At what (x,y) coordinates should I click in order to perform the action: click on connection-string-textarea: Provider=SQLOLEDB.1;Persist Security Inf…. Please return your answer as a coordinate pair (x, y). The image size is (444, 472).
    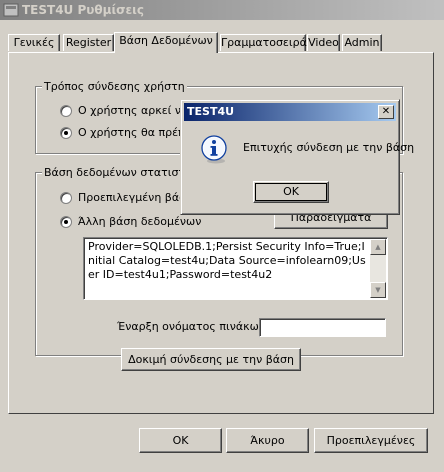
    Looking at the image, I should click on (235, 268).